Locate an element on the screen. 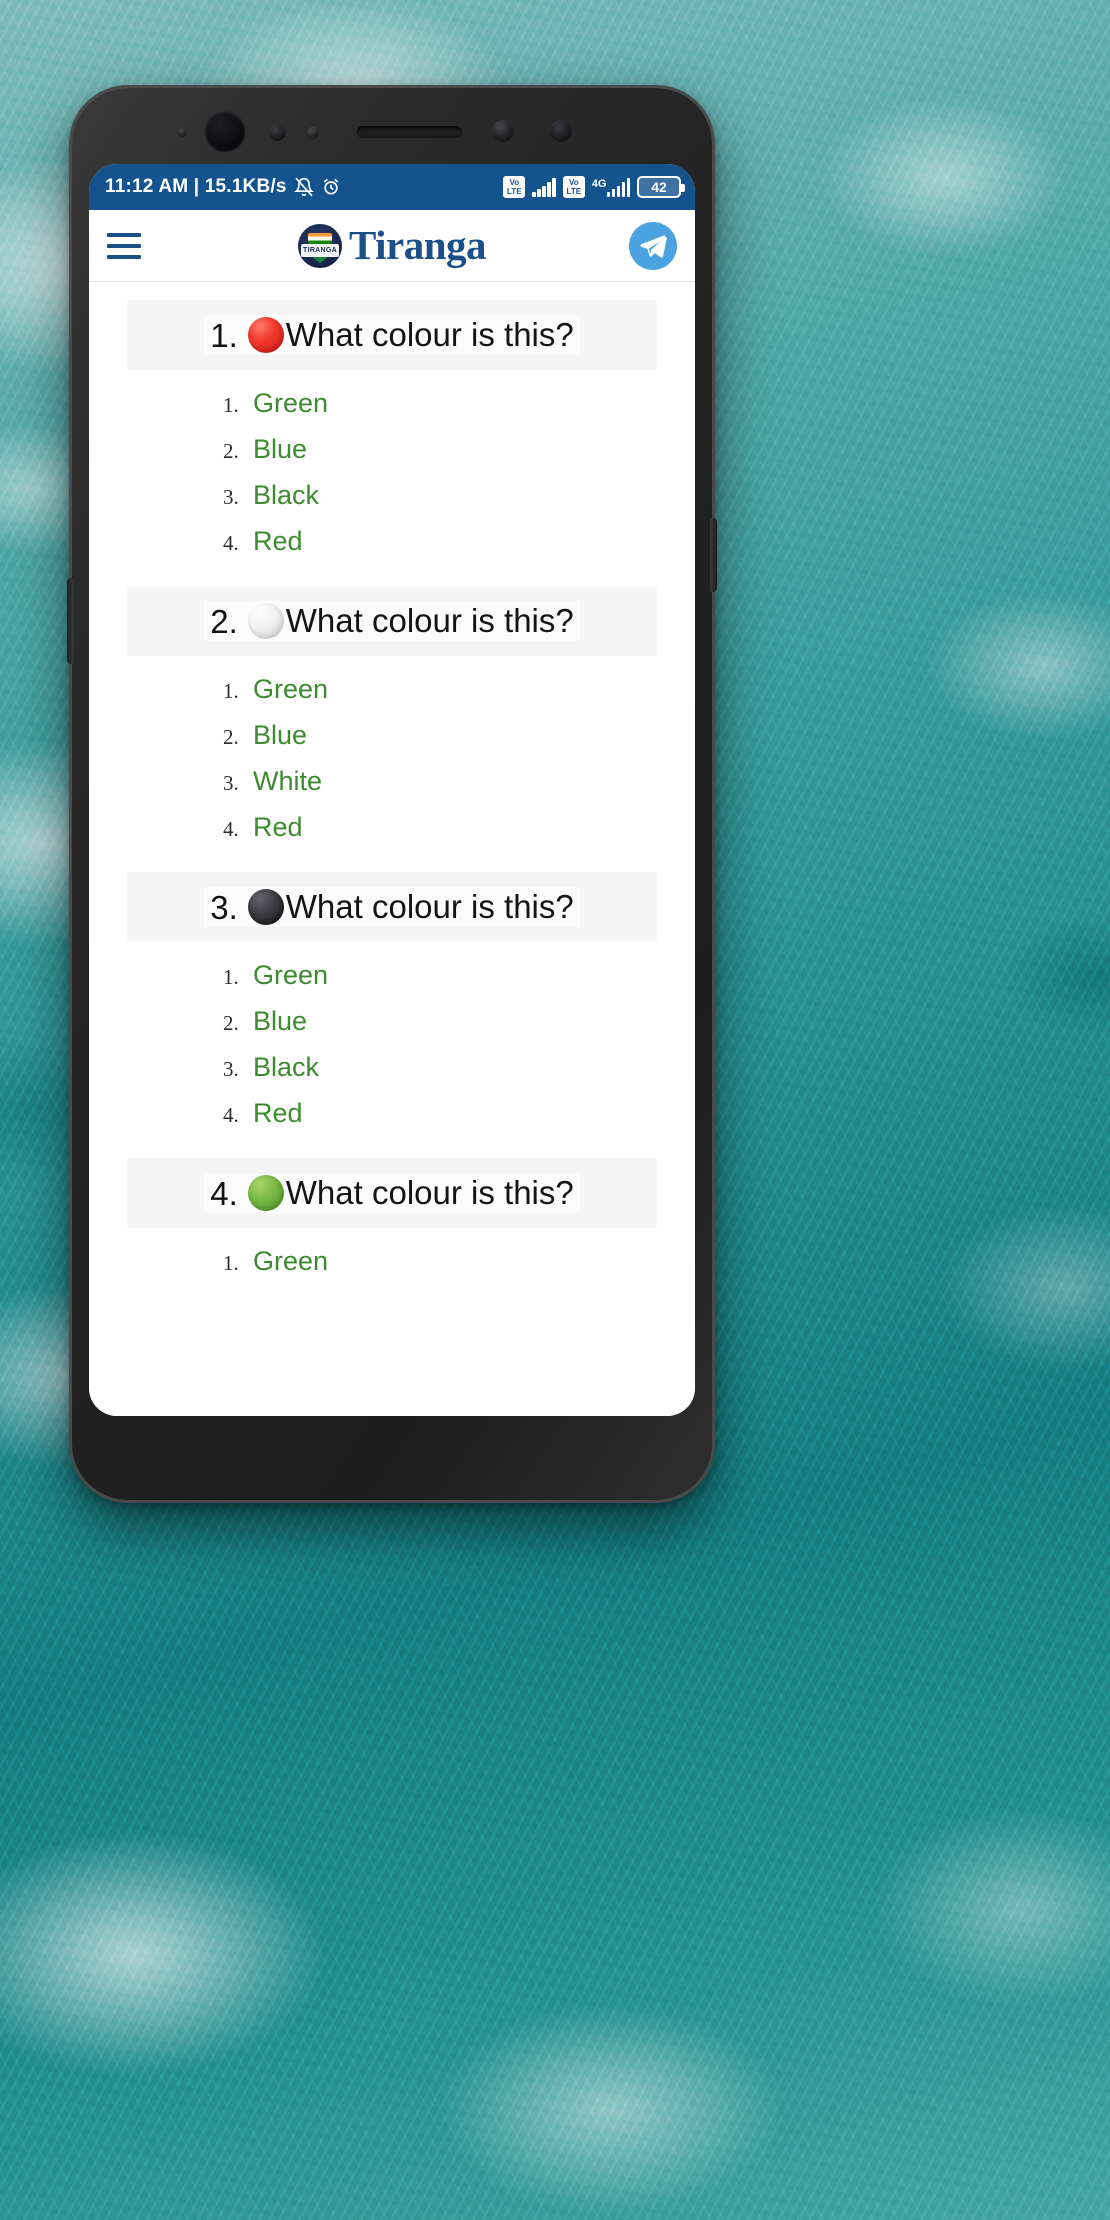 Image resolution: width=1110 pixels, height=2220 pixels. sim2-volte-badge: Vo LTE is located at coordinates (573, 187).